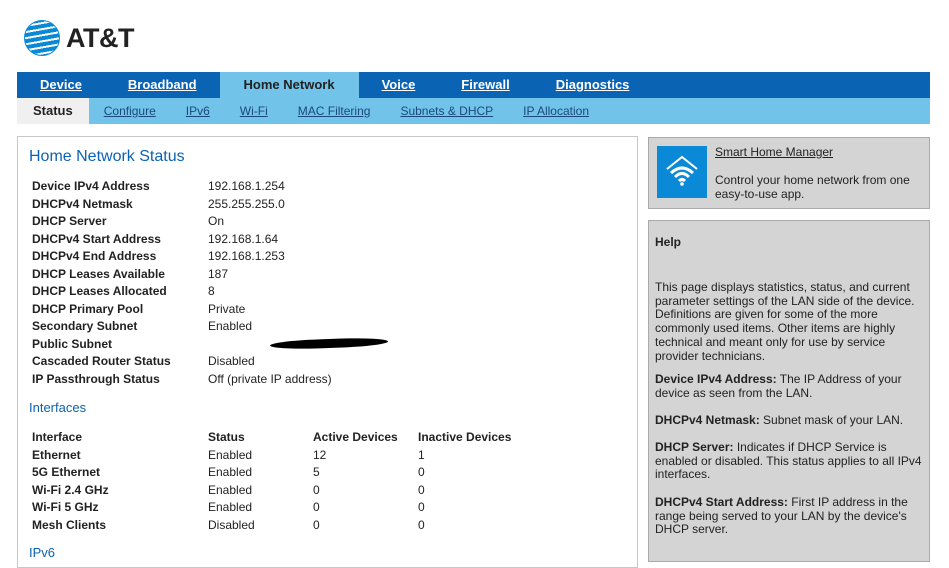 The height and width of the screenshot is (568, 949). Describe the element at coordinates (70, 489) in the screenshot. I see `table-cell: Wi-Fi 2.4 GHz` at that location.